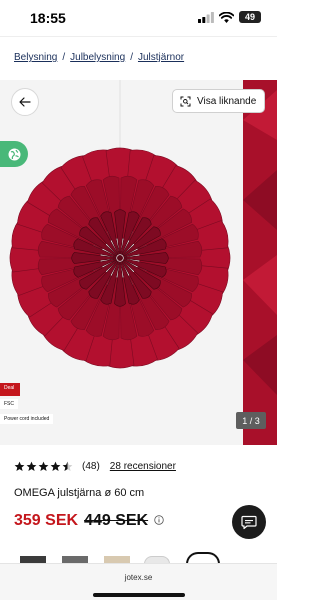  I want to click on breadcrumb: Belysning / Julbelysning / Julstjärnor, so click(99, 57).